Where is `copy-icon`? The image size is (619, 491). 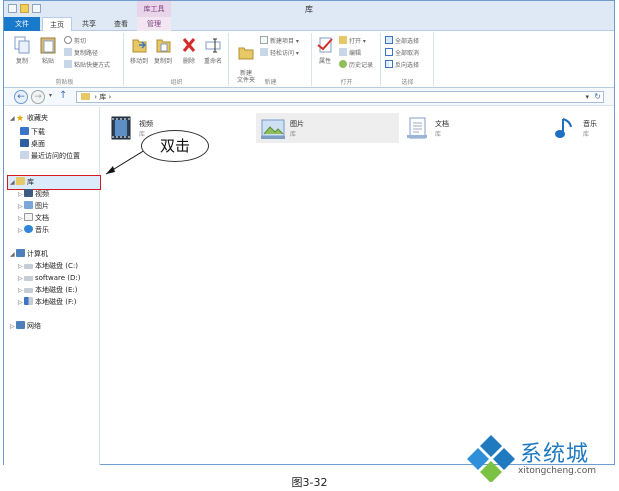
copy-icon is located at coordinates (22, 45).